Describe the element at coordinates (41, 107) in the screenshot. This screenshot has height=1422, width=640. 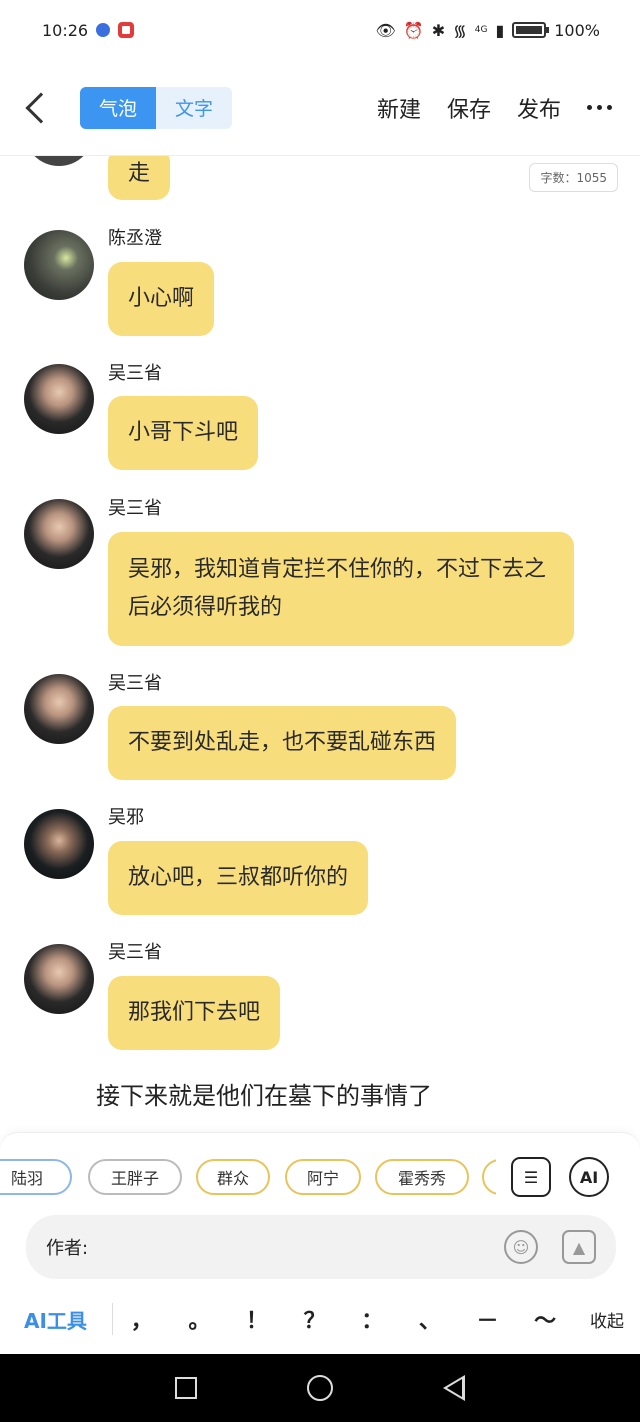
I see `back-icon` at that location.